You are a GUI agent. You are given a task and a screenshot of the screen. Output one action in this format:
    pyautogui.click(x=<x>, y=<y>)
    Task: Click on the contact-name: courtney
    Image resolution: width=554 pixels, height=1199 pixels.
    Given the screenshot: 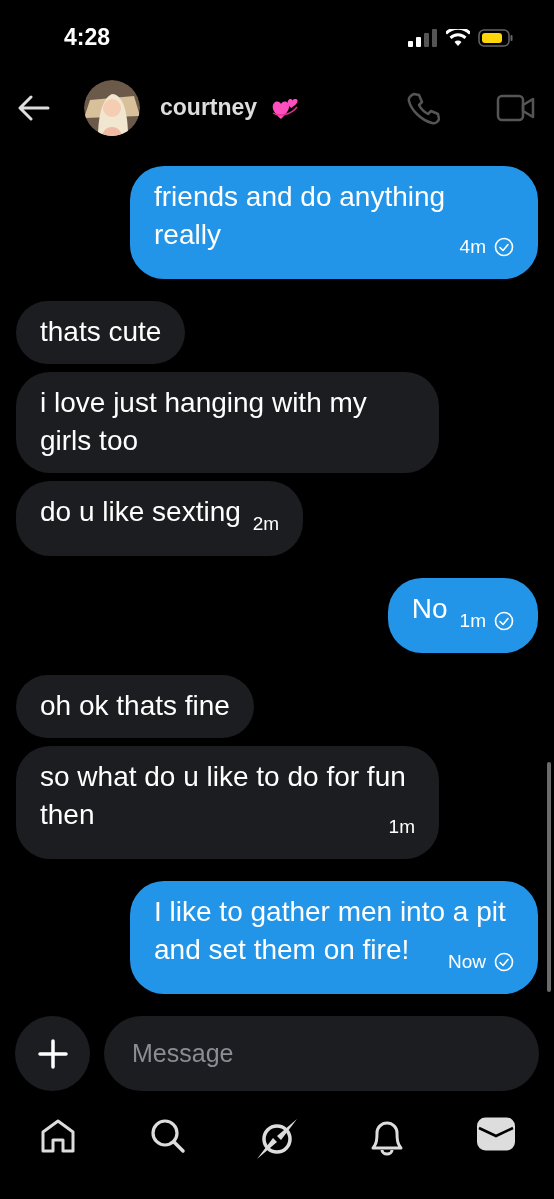 What is the action you would take?
    pyautogui.click(x=209, y=107)
    